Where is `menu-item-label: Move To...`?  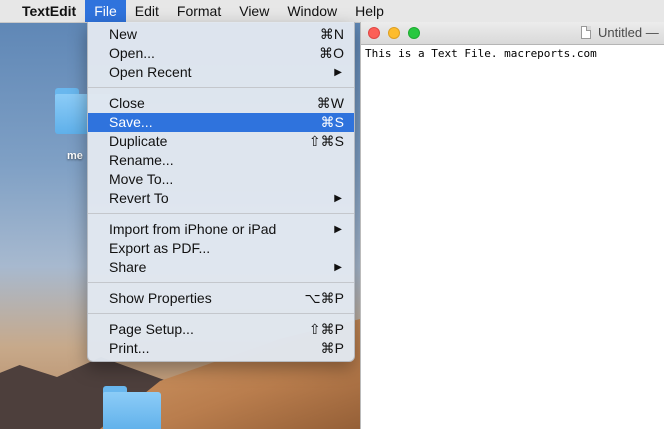
menu-item-label: Move To... is located at coordinates (141, 179).